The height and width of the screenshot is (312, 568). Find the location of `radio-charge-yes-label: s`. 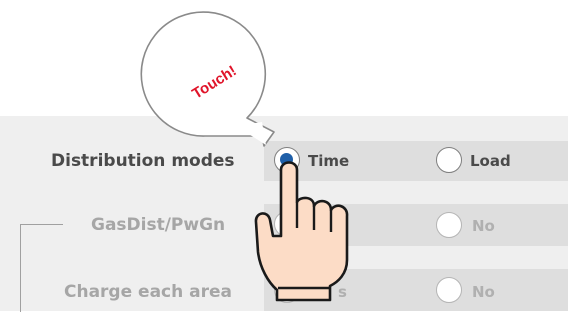

radio-charge-yes-label: s is located at coordinates (342, 292).